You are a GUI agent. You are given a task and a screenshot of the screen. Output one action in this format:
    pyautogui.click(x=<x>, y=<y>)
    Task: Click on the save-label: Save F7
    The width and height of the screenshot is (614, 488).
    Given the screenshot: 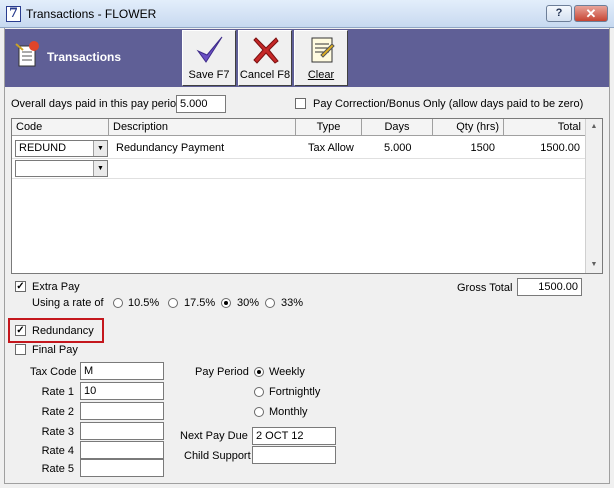 What is the action you would take?
    pyautogui.click(x=209, y=75)
    